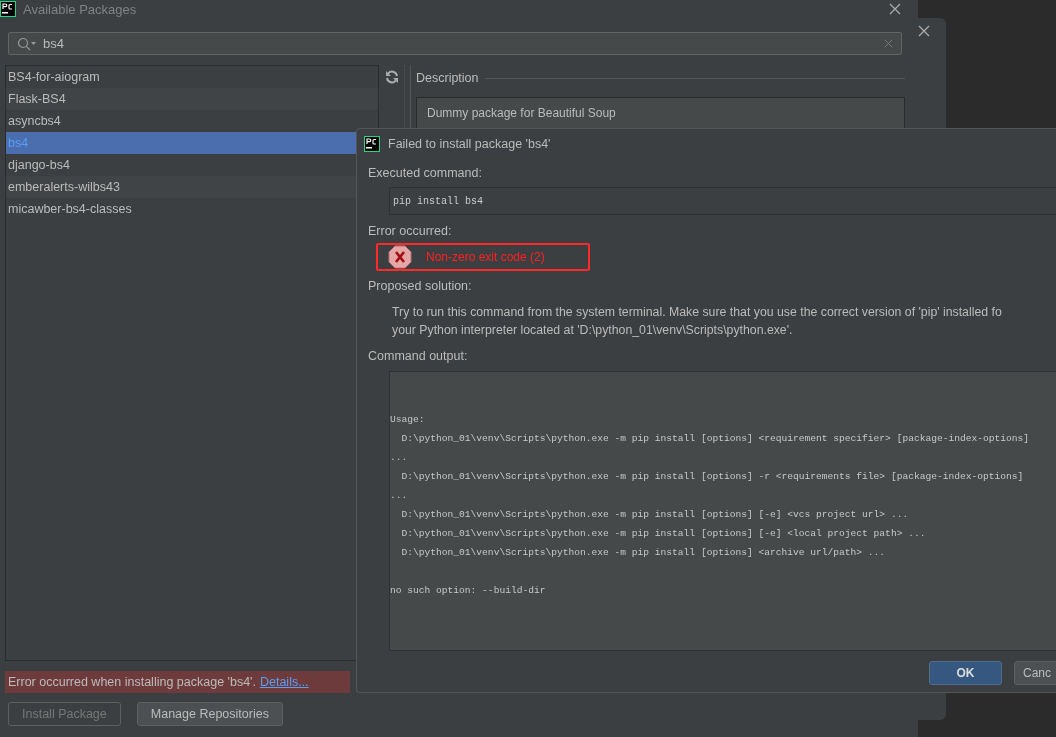 The image size is (1056, 737). I want to click on section-heading: Description, so click(447, 78).